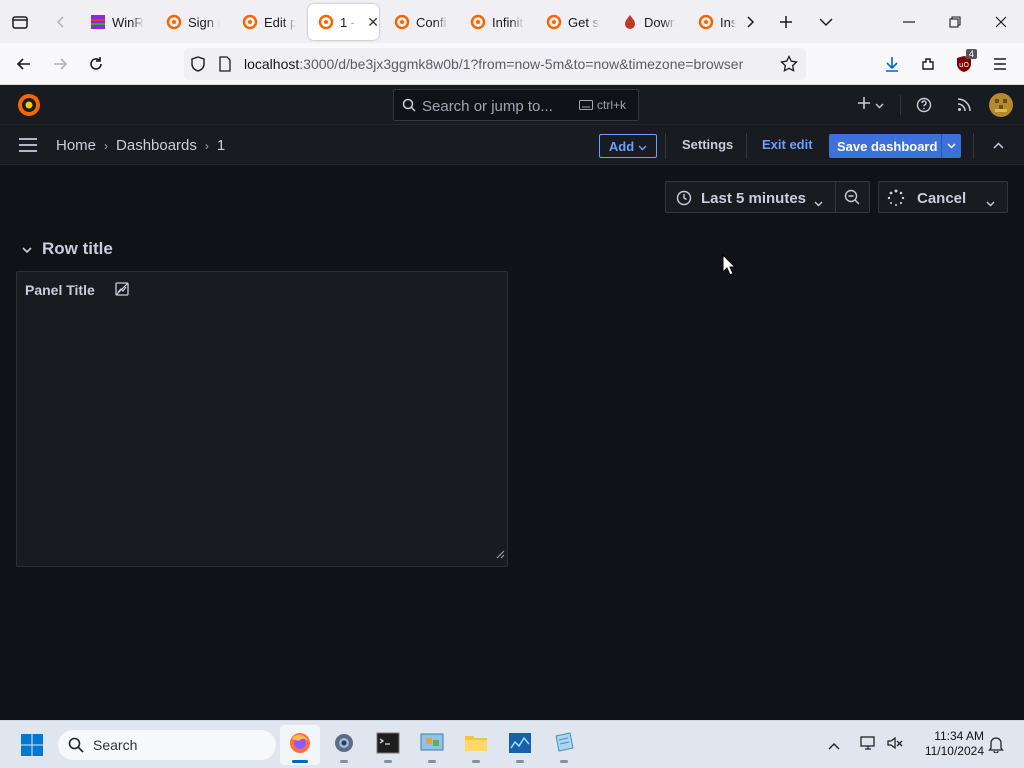 This screenshot has height=768, width=1024. I want to click on help-icon, so click(924, 105).